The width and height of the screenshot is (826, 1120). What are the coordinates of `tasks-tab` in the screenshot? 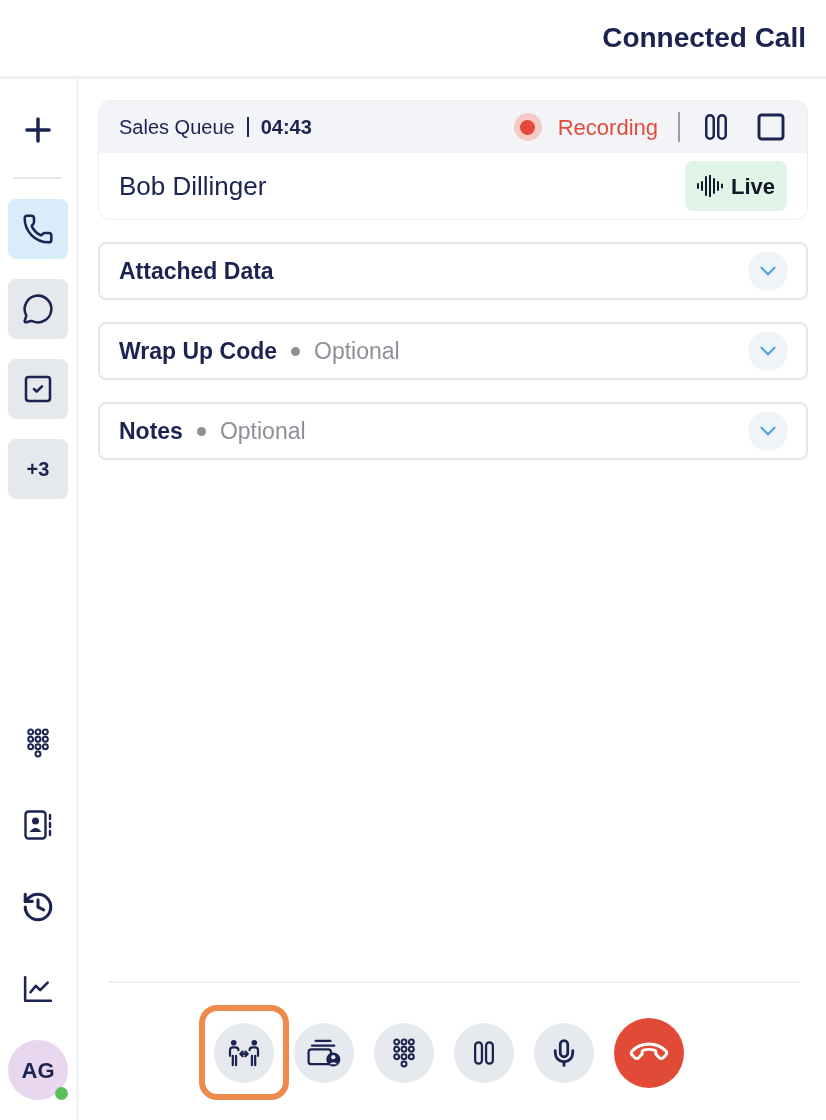 It's located at (38, 389).